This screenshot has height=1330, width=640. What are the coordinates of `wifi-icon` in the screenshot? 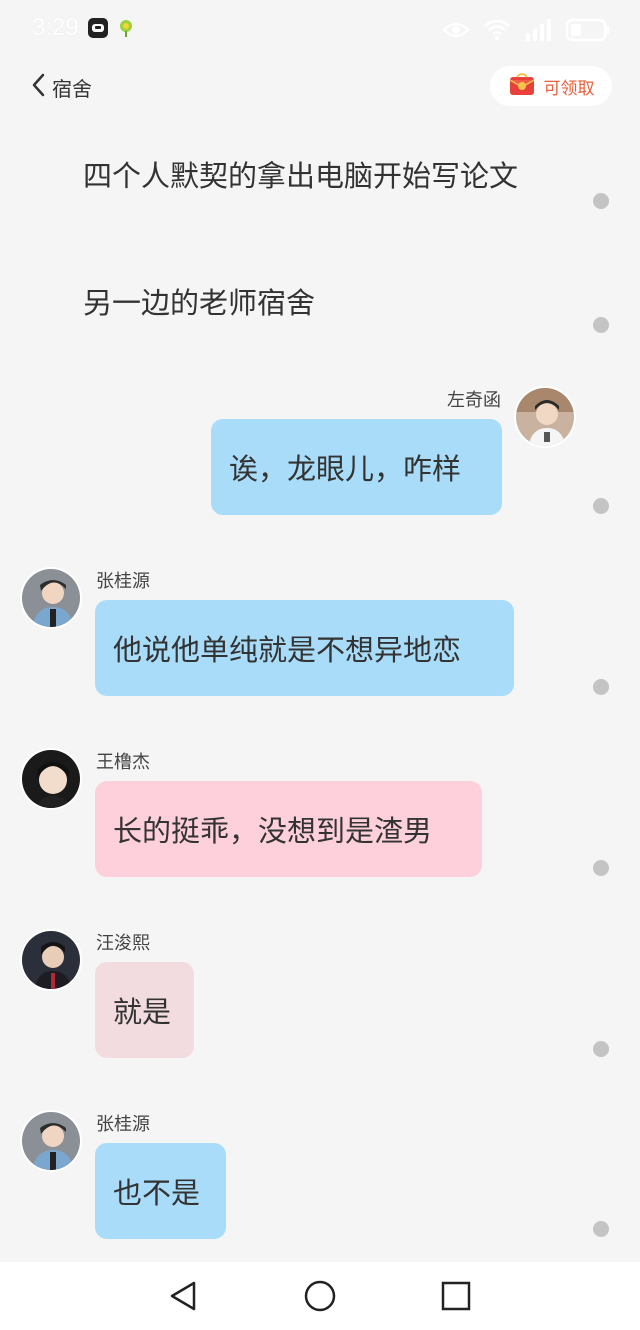 It's located at (497, 30).